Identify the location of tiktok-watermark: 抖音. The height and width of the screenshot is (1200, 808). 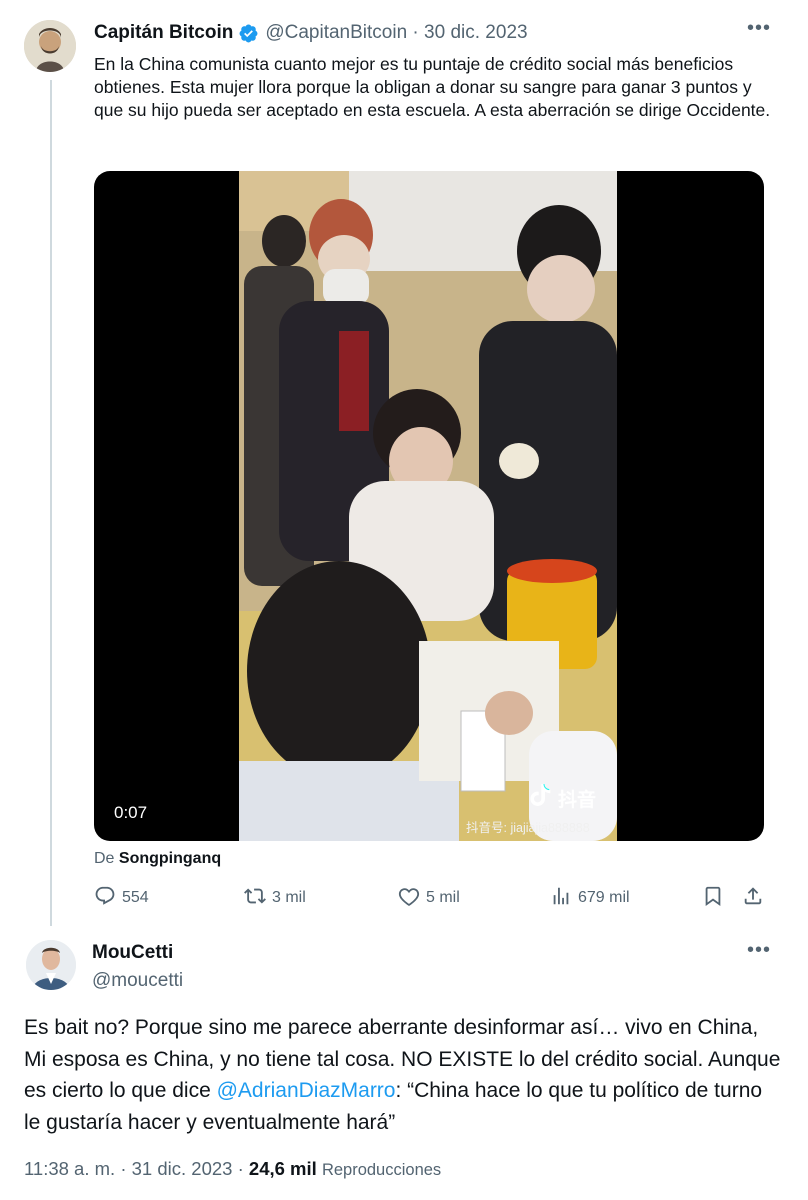
(563, 798).